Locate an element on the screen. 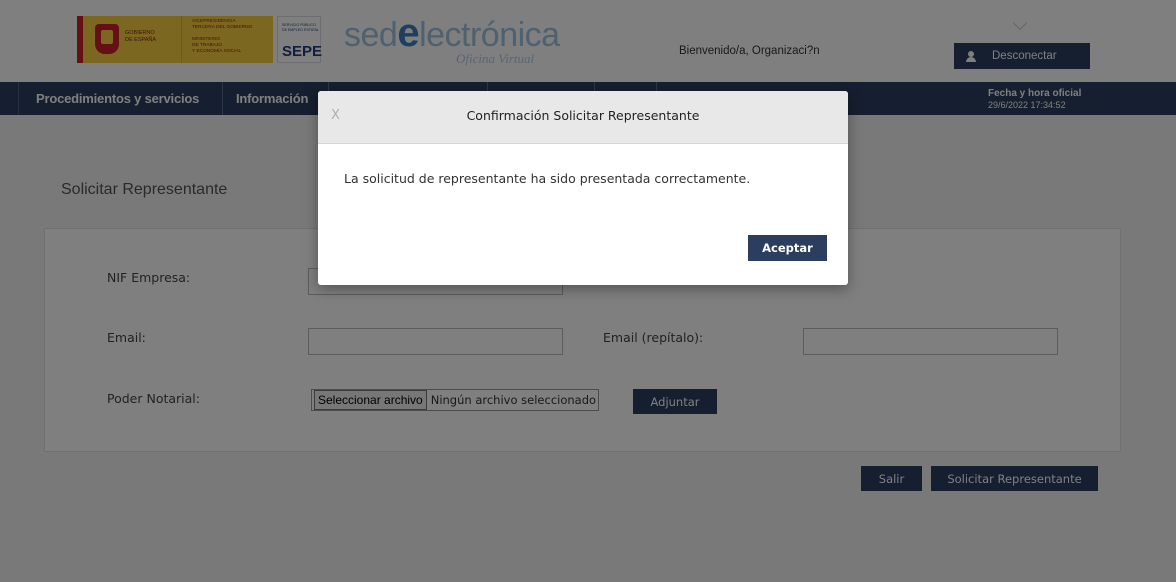  accept-button: Aceptar is located at coordinates (787, 248).